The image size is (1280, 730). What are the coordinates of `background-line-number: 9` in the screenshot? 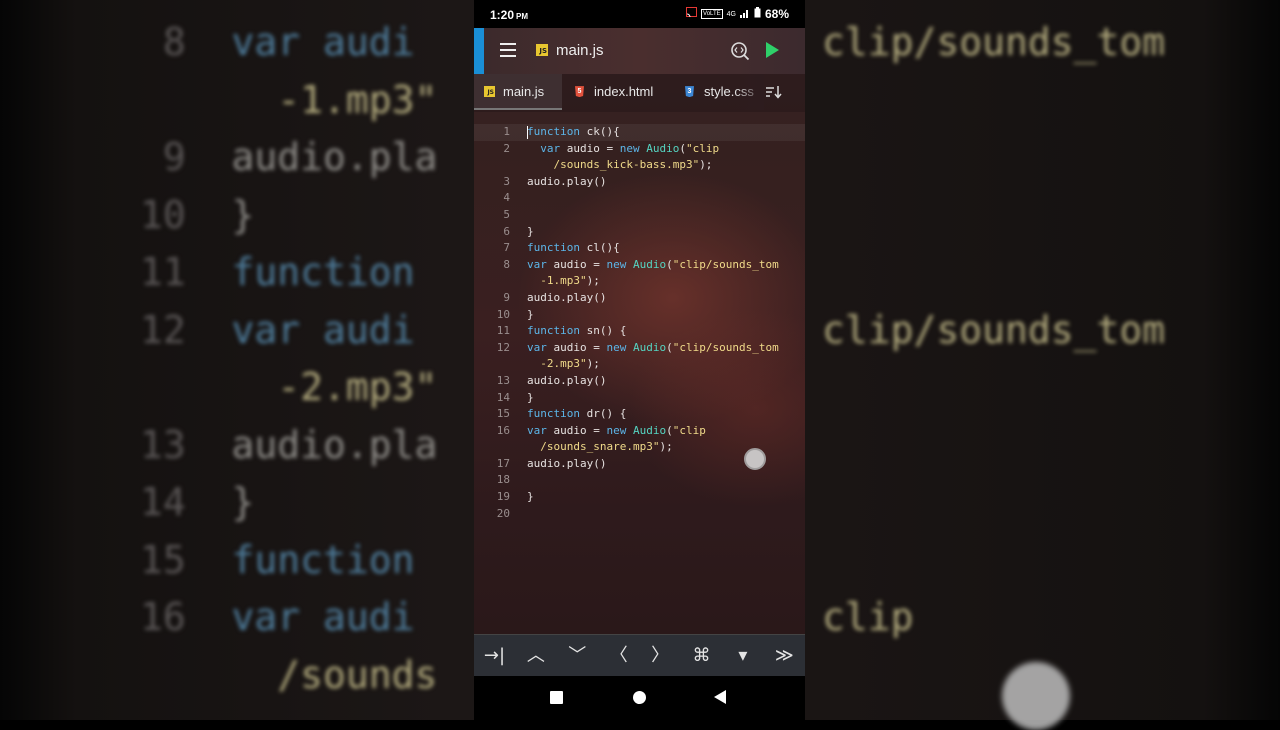 It's located at (163, 157).